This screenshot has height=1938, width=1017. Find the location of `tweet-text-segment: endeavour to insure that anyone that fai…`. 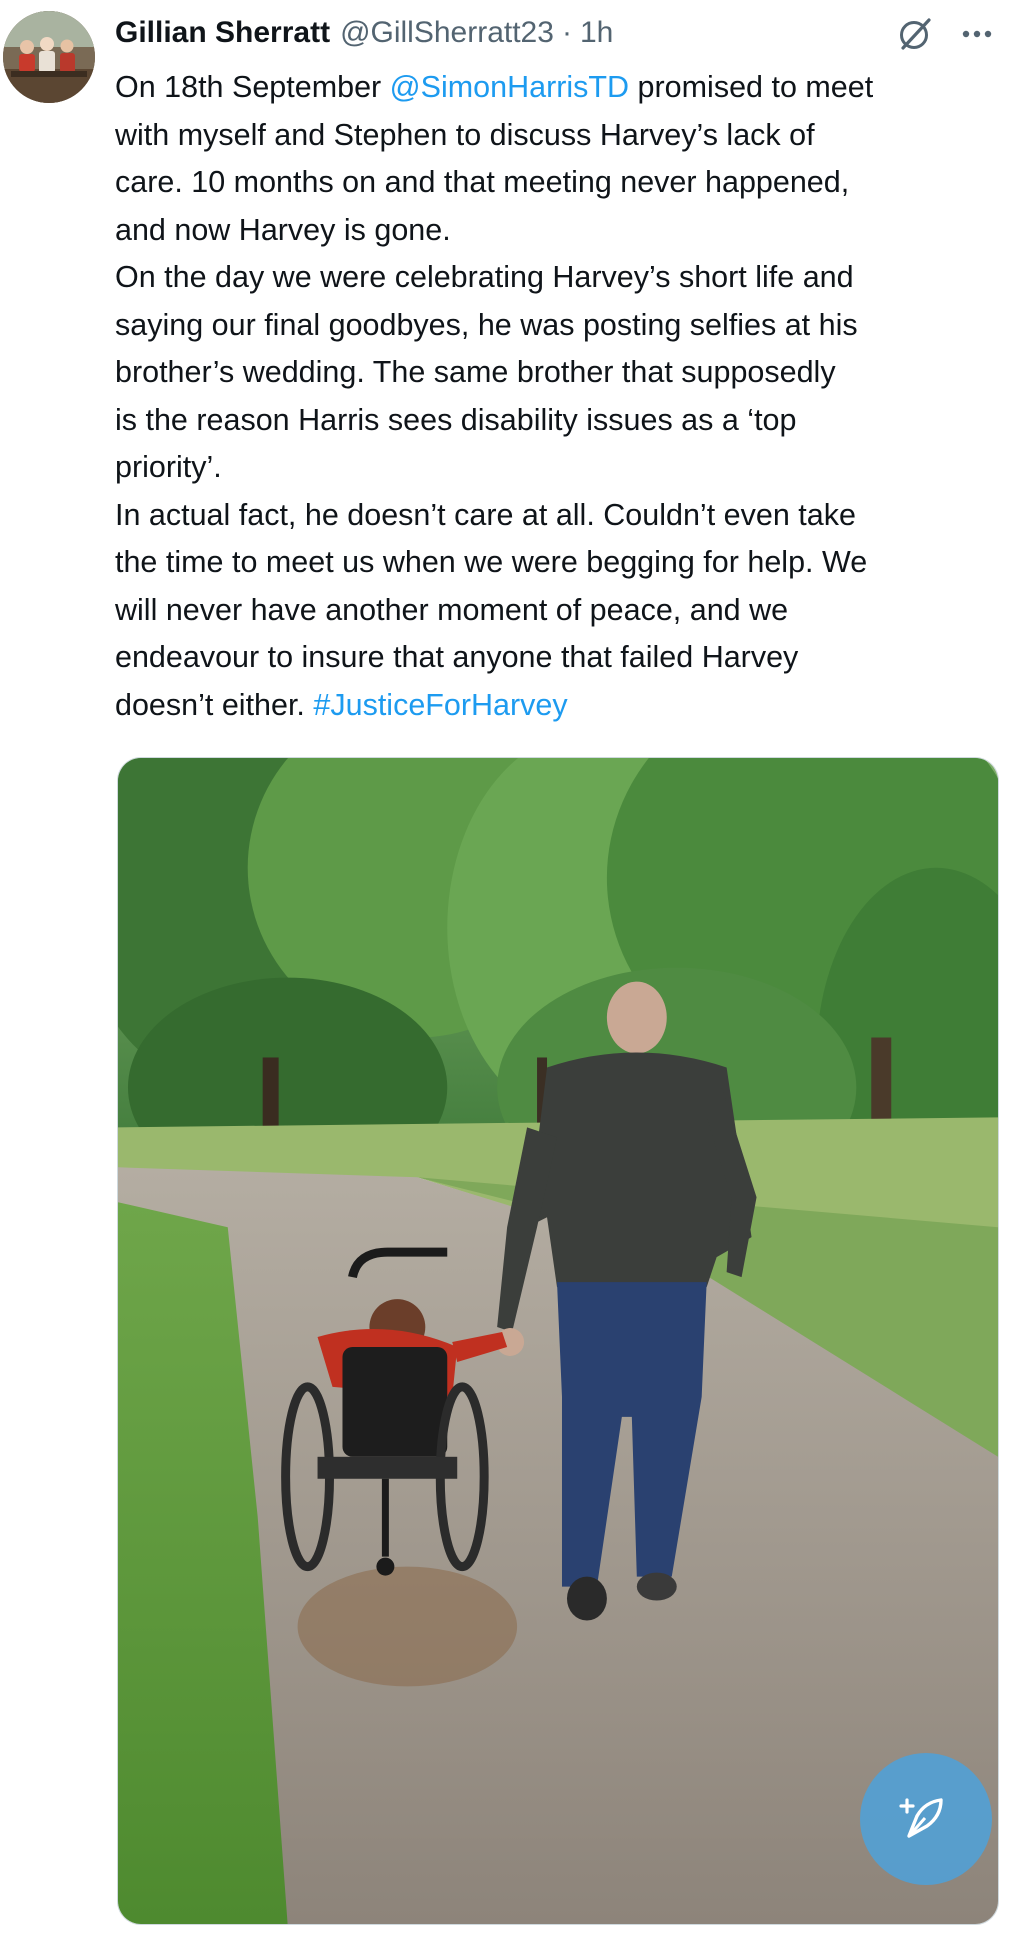

tweet-text-segment: endeavour to insure that anyone that fai… is located at coordinates (457, 657).